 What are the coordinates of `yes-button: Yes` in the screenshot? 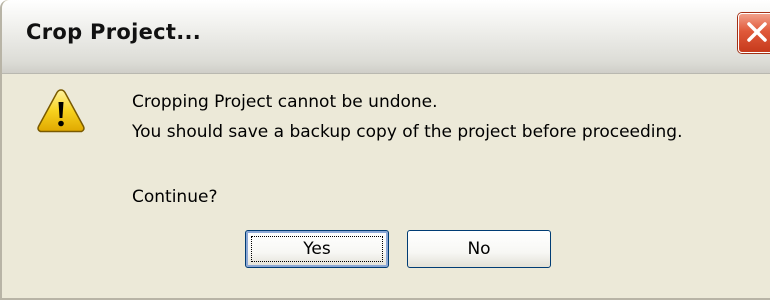 It's located at (317, 249).